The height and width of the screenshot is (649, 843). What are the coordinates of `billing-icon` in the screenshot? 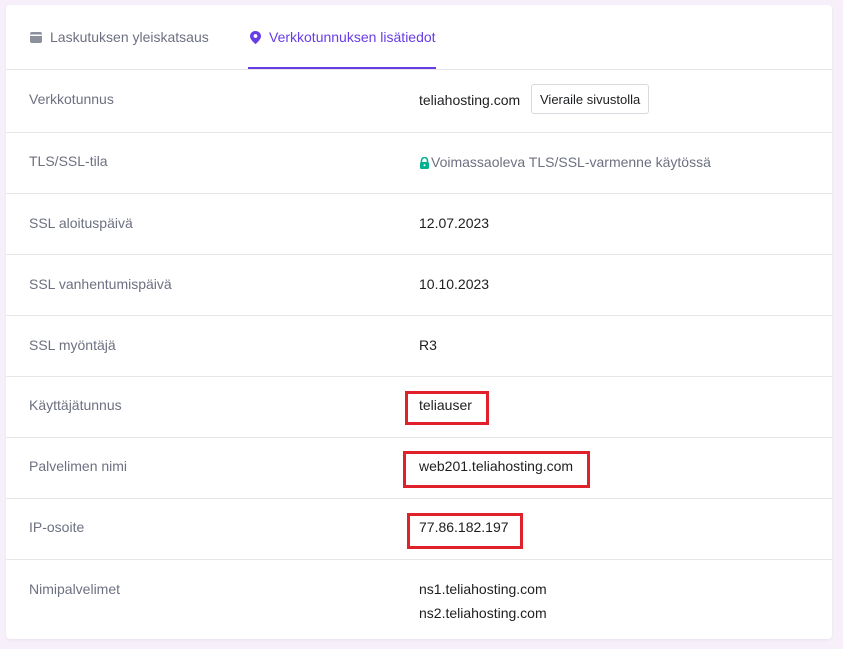 It's located at (36, 37).